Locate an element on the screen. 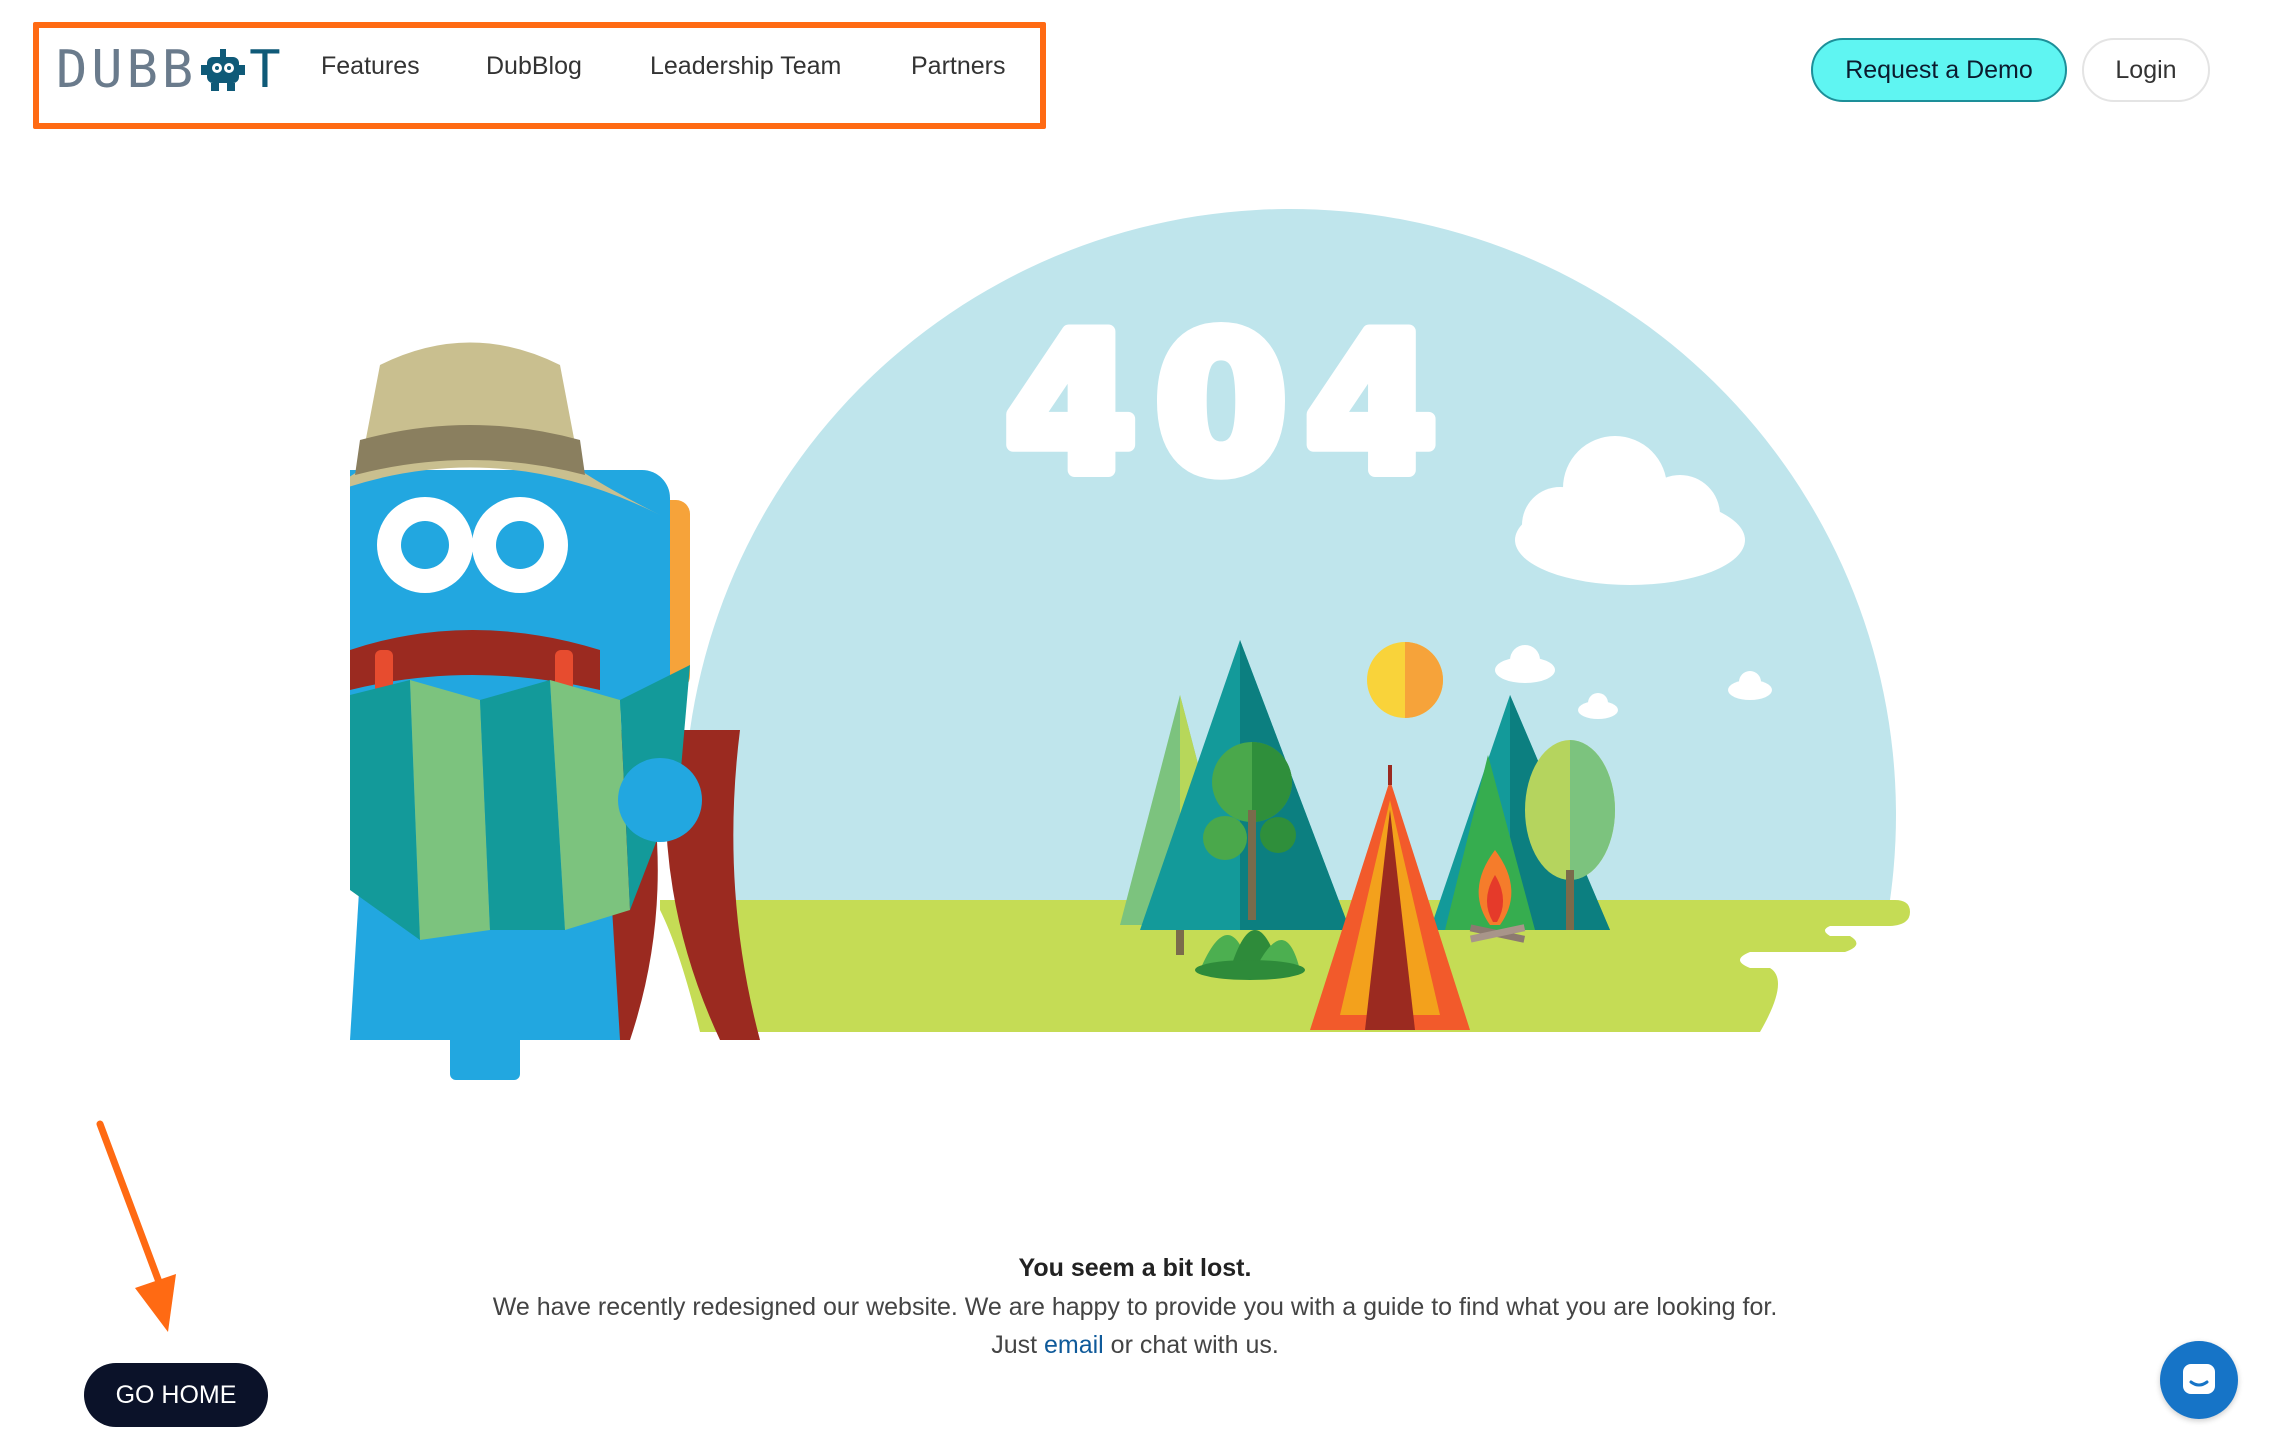 This screenshot has width=2270, height=1450. message-line-2-suffix: or chat with us. is located at coordinates (1191, 1345).